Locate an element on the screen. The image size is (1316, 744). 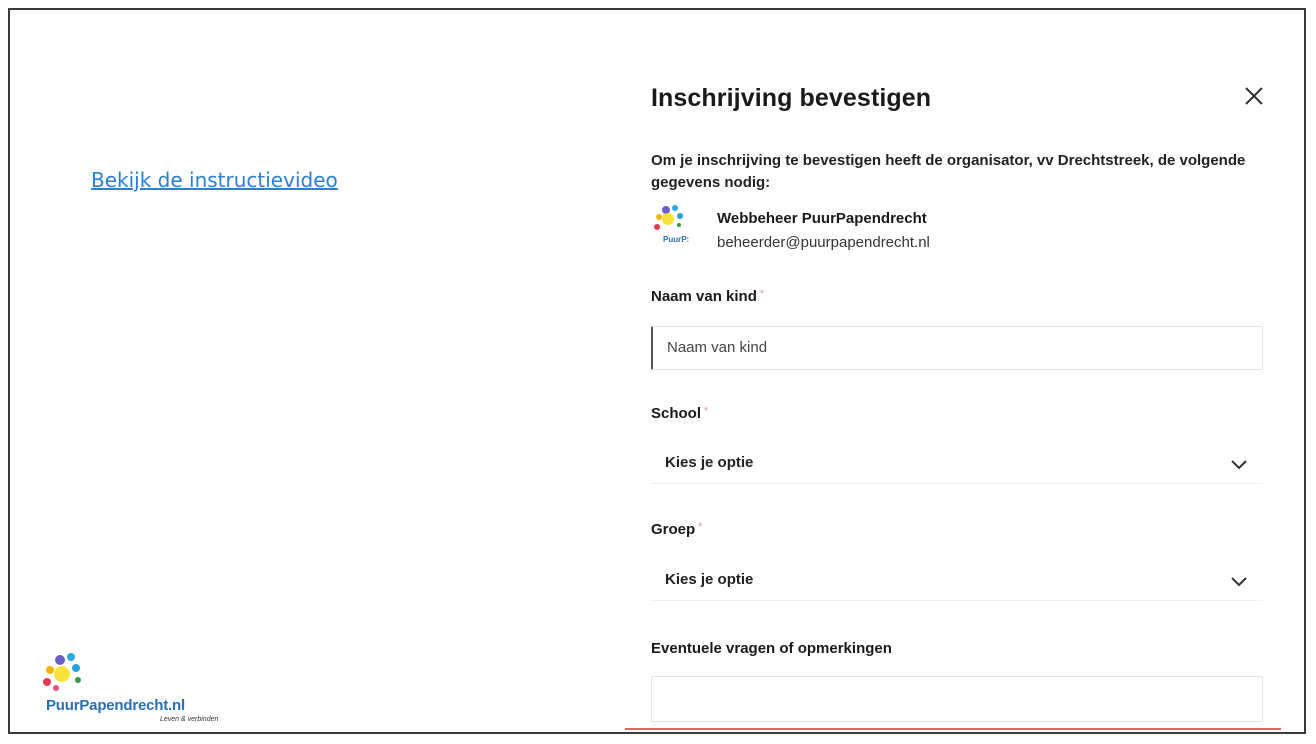
name-label: Naam van kind * is located at coordinates (707, 296).